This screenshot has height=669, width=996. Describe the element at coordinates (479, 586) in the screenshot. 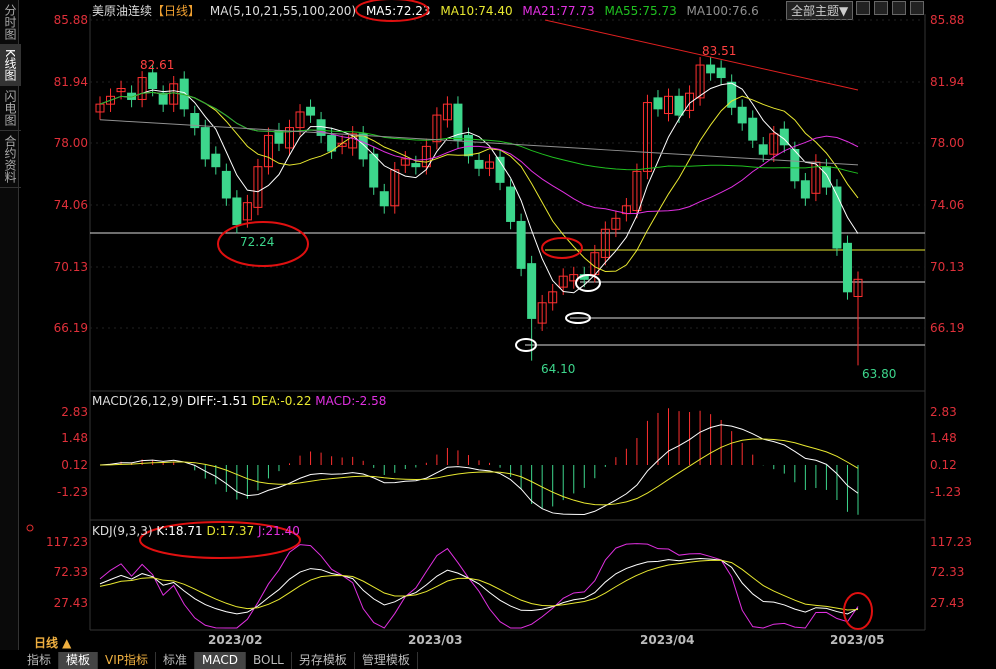

I see `kdj-k-line` at that location.